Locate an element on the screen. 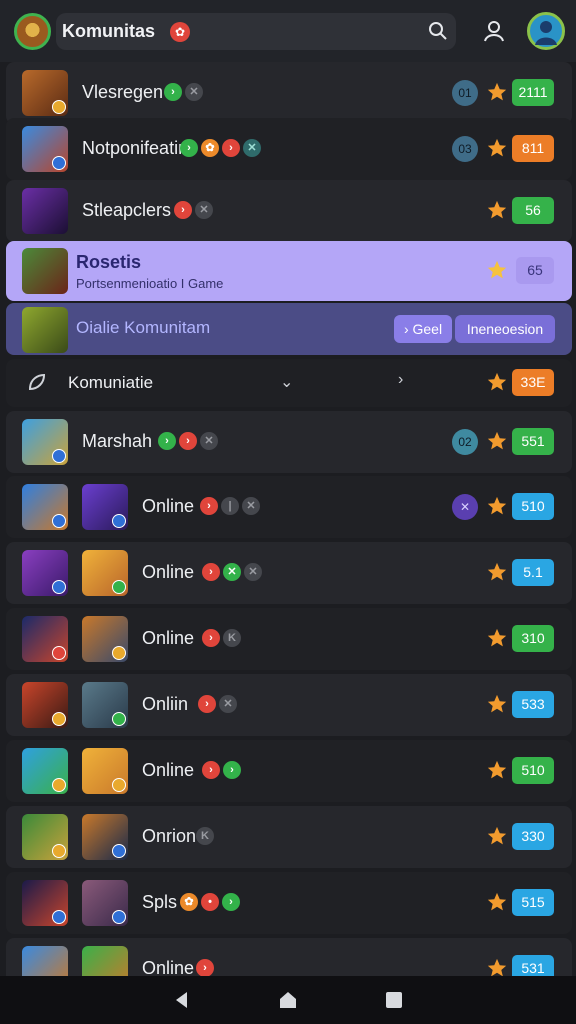 This screenshot has width=576, height=1024. avatar is located at coordinates (546, 31).